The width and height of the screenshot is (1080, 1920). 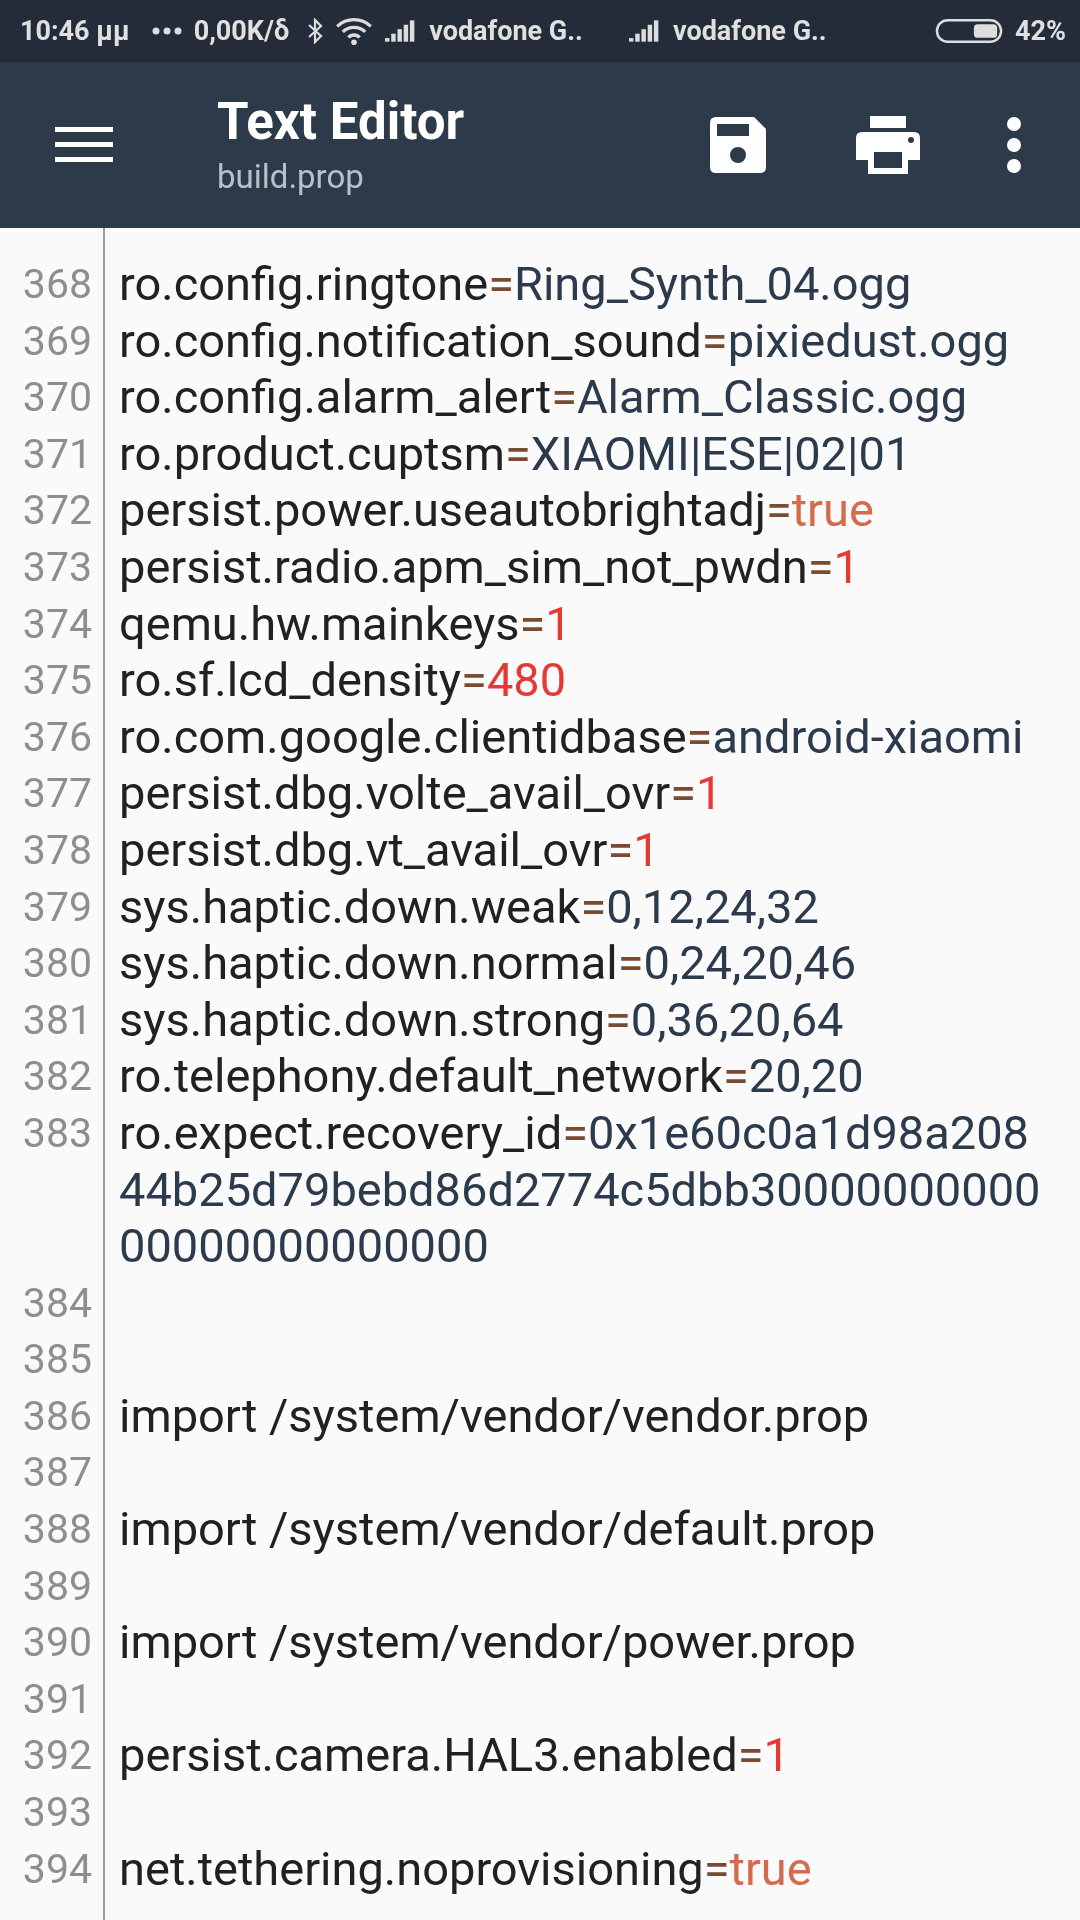 I want to click on line-number: 388, so click(x=56, y=1530).